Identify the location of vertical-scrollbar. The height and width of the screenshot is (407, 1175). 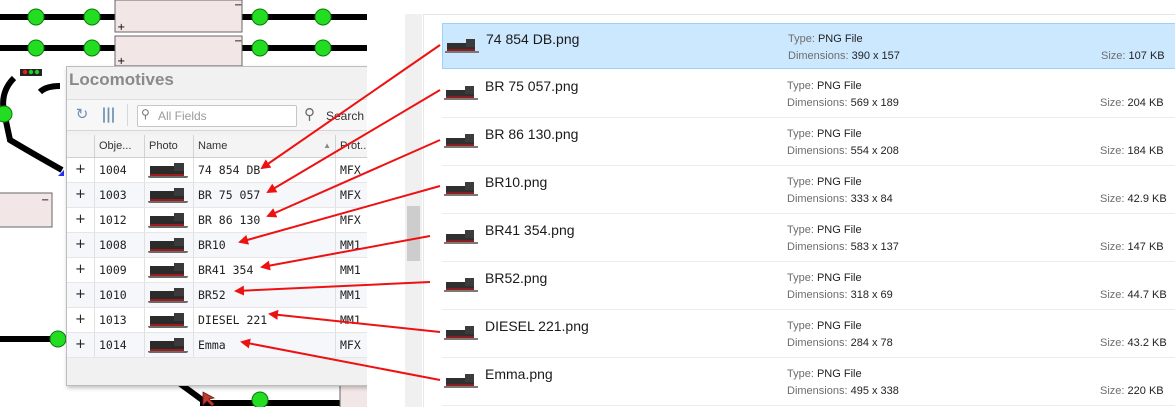
(413, 210).